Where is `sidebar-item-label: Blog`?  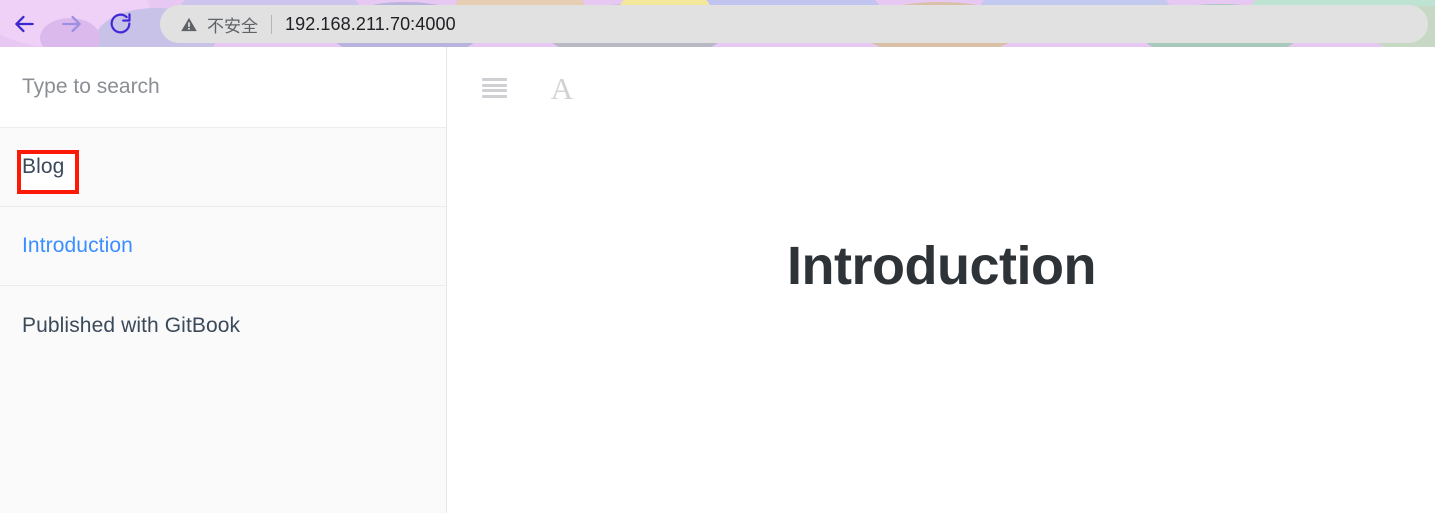 sidebar-item-label: Blog is located at coordinates (43, 166).